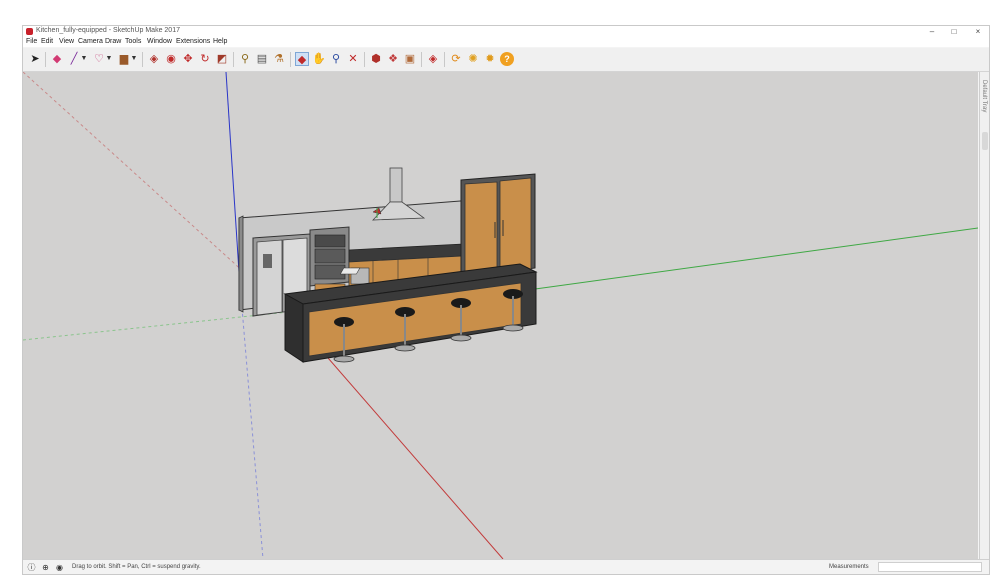  I want to click on info-circle-icon: ⓘ, so click(31, 567).